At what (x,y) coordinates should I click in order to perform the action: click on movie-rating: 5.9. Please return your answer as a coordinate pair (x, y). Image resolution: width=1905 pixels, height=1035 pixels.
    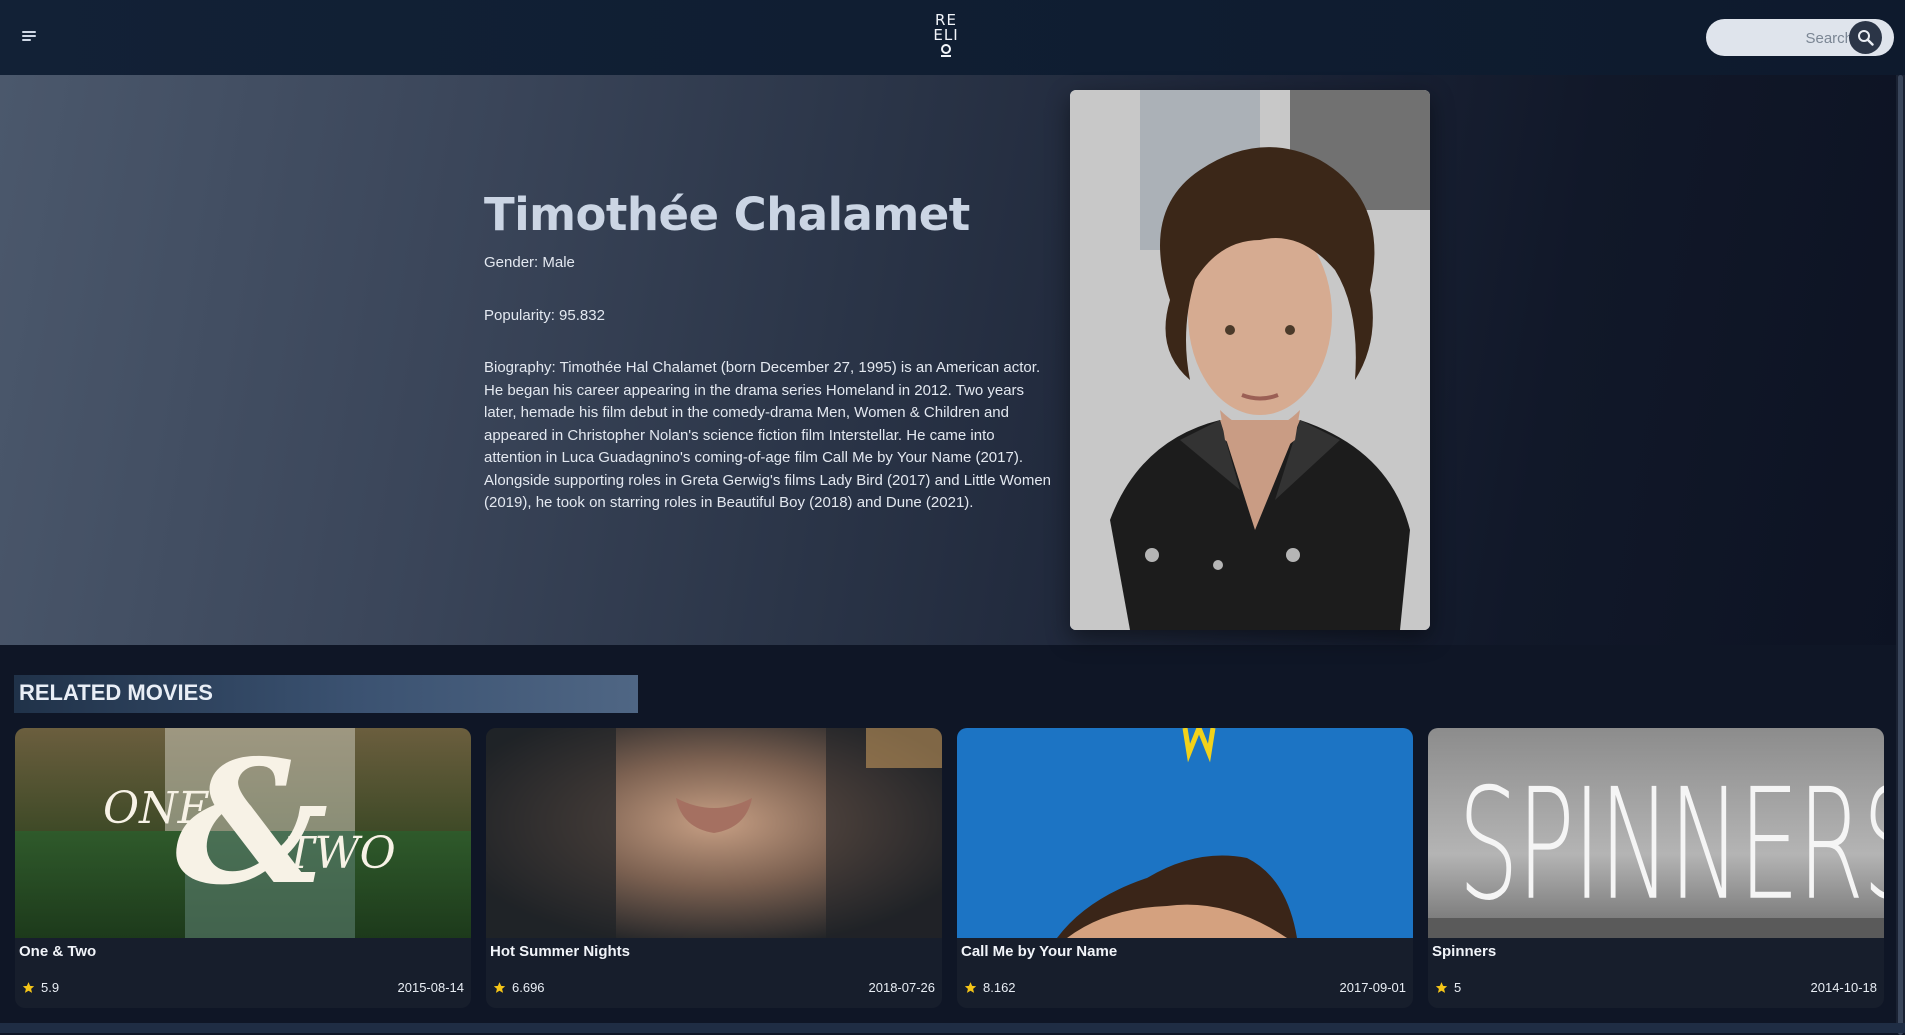
    Looking at the image, I should click on (40, 987).